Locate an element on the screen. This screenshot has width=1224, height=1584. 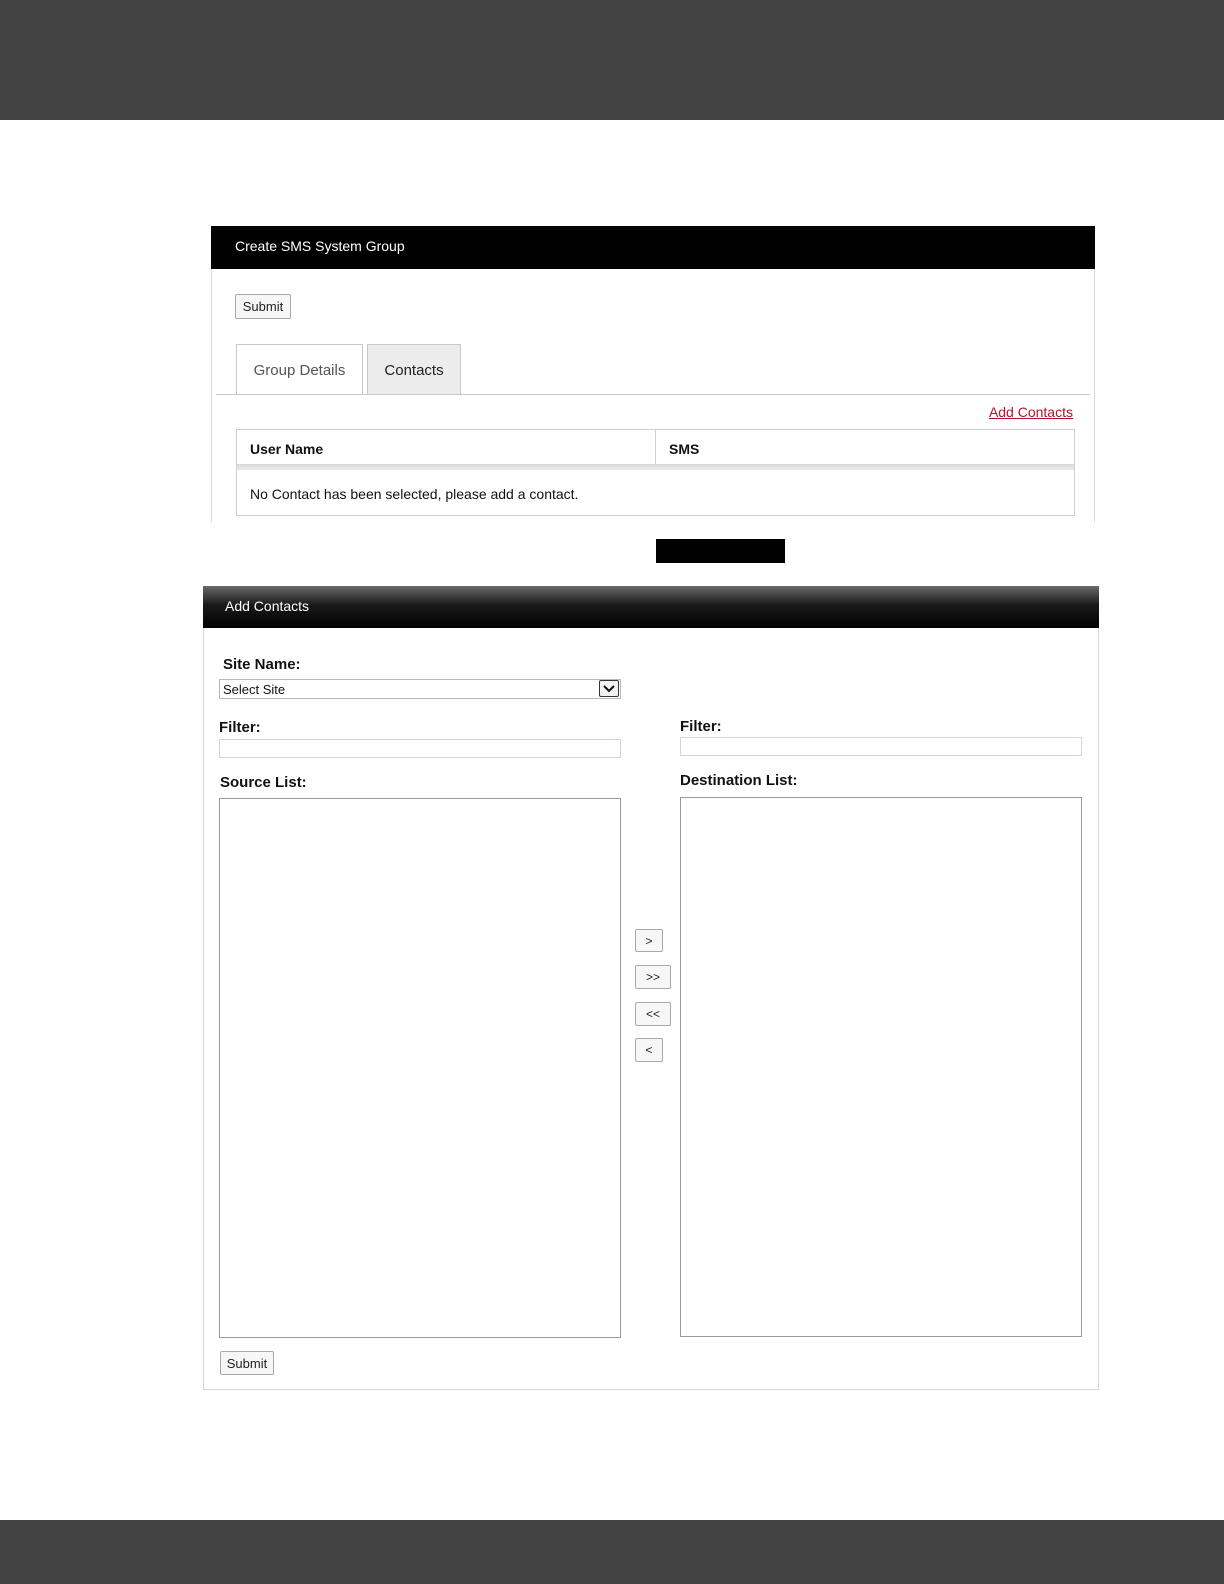
move-selected-left-button: < is located at coordinates (649, 1050).